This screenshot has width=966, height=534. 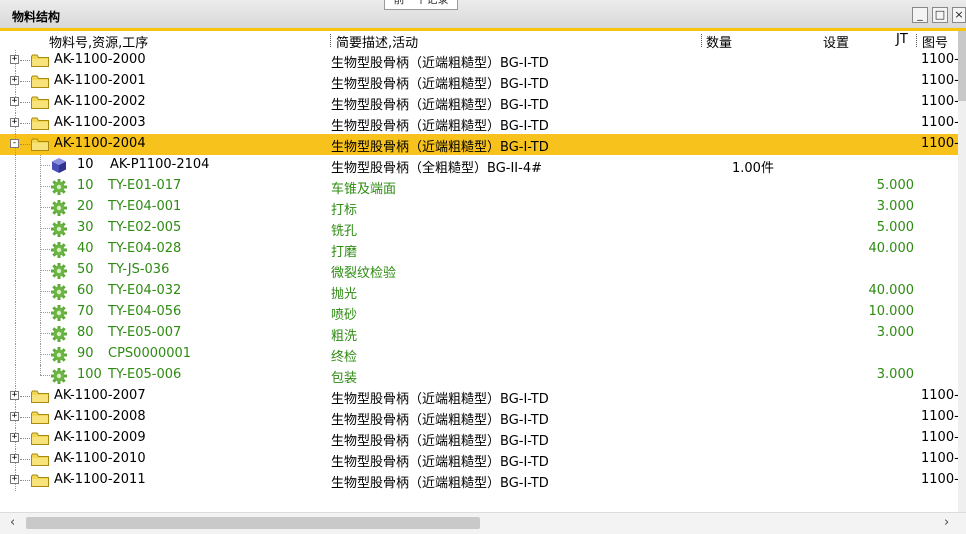 I want to click on scroll-left-icon: ‹, so click(x=12, y=522).